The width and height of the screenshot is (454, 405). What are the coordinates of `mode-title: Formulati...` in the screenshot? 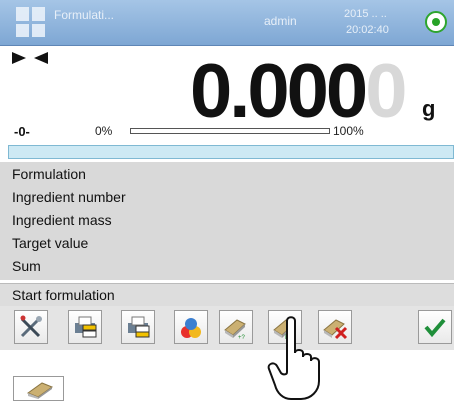 It's located at (84, 15).